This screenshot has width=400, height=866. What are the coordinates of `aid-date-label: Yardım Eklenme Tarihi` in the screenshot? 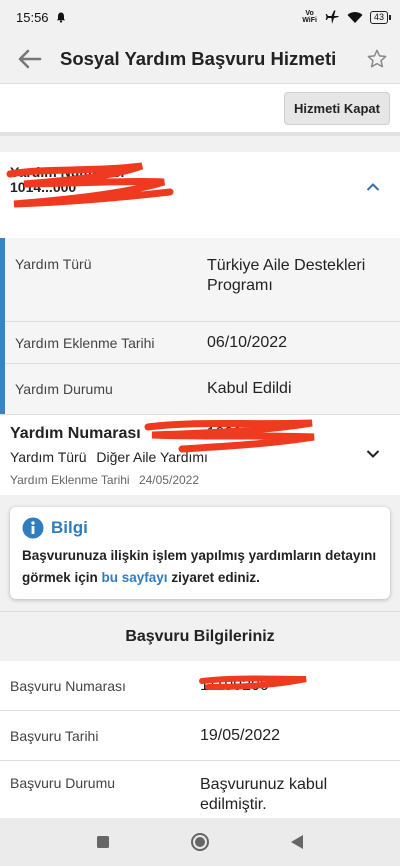 It's located at (70, 480).